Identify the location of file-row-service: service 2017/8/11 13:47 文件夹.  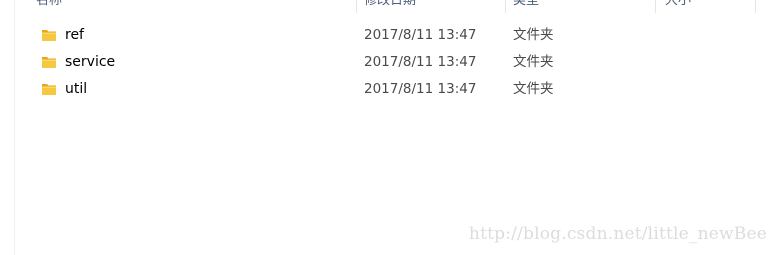
(396, 62).